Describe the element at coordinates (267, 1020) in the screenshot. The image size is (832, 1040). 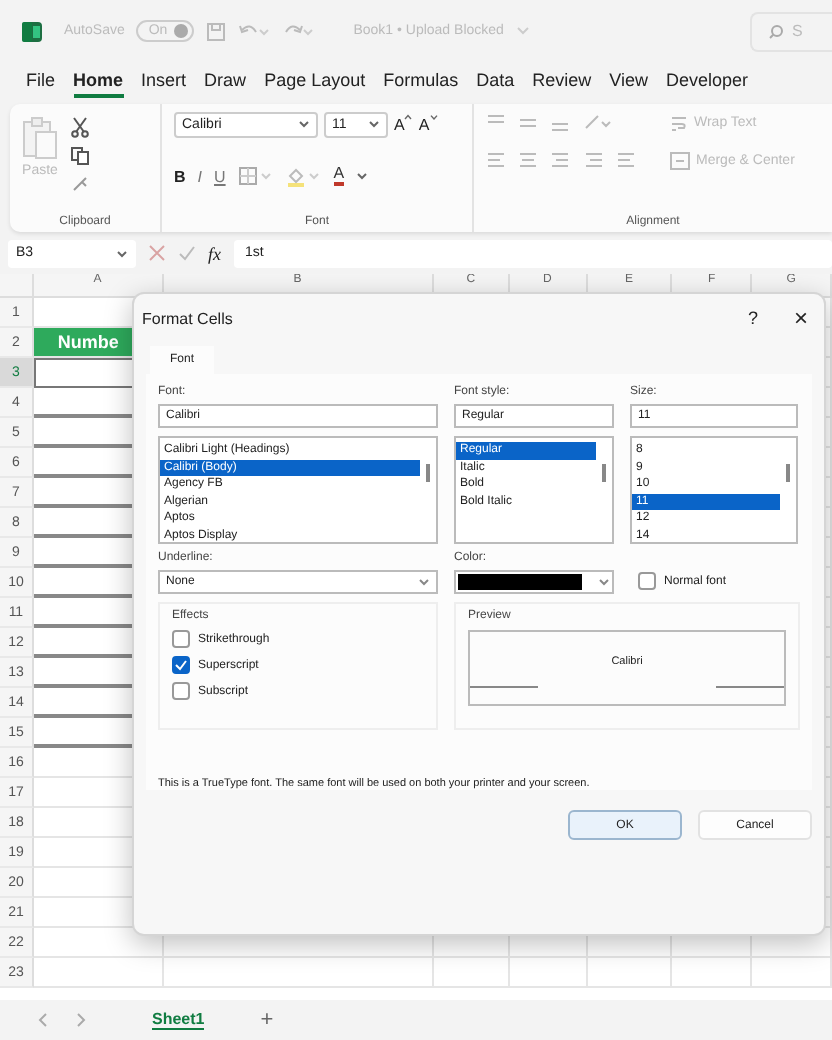
I see `add-sheet-button: +` at that location.